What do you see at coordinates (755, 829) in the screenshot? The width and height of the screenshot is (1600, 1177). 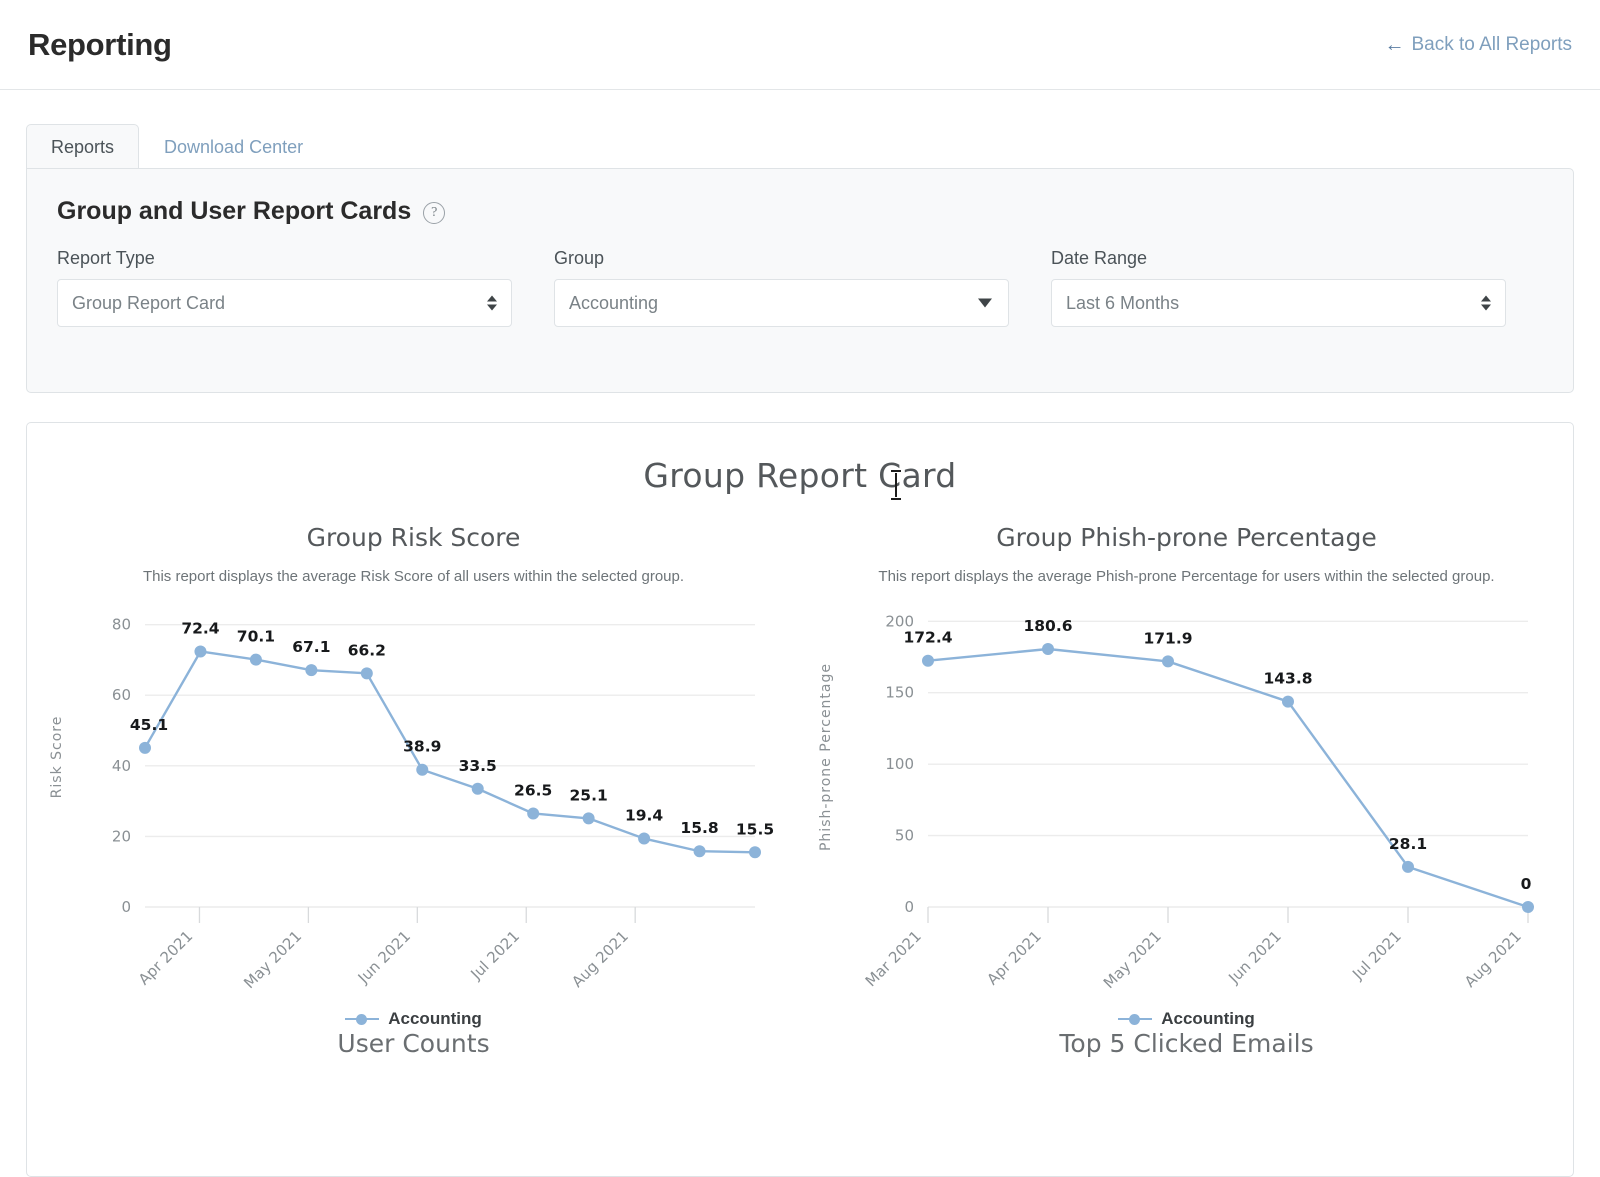 I see `svg-text: 15.5` at bounding box center [755, 829].